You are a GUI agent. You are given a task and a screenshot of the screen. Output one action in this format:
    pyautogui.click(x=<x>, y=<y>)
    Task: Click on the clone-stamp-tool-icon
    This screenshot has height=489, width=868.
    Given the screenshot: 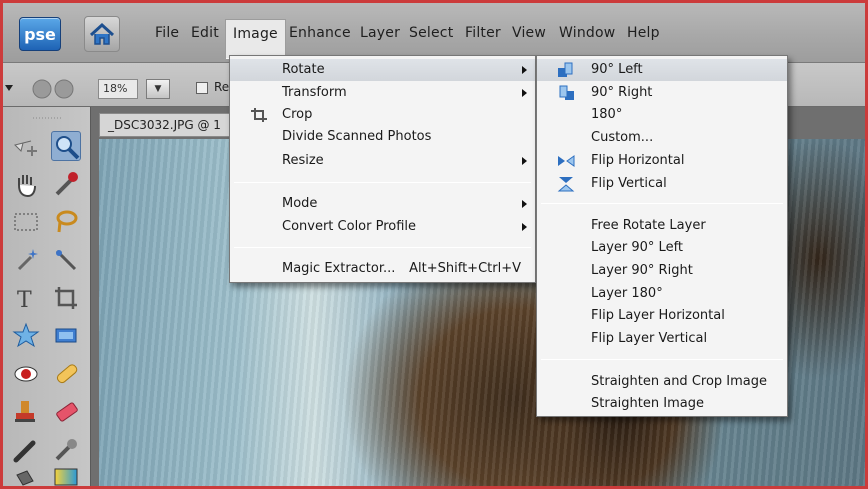 What is the action you would take?
    pyautogui.click(x=26, y=412)
    